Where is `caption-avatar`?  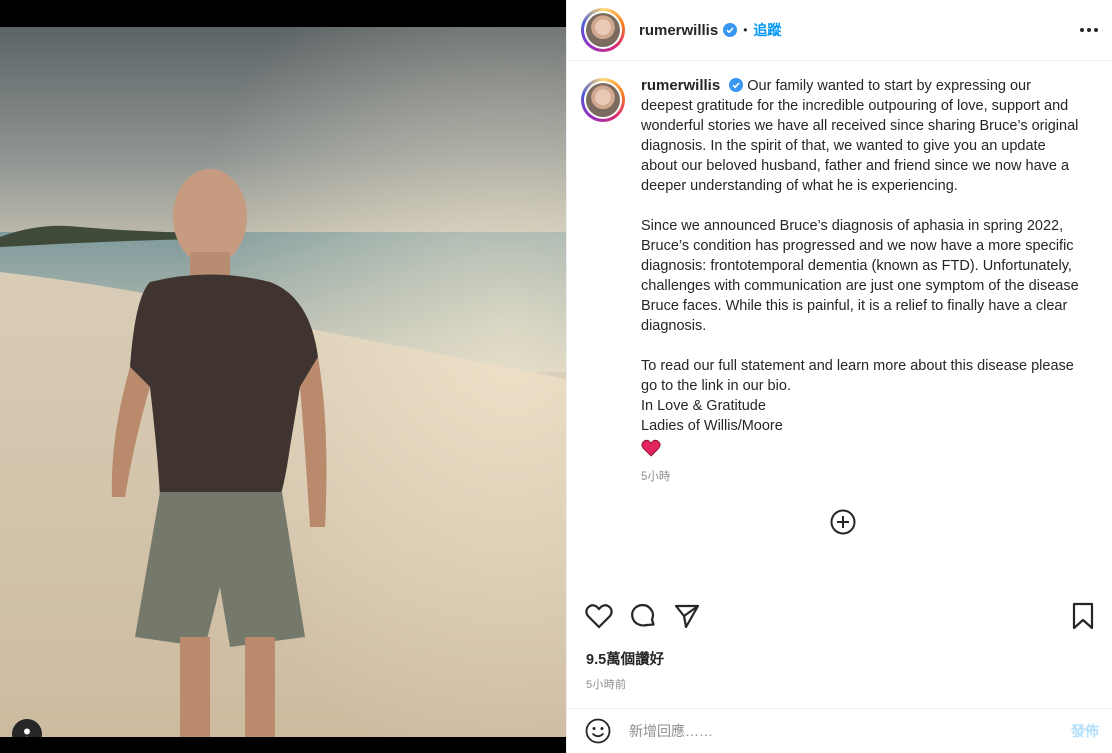
caption-avatar is located at coordinates (603, 100).